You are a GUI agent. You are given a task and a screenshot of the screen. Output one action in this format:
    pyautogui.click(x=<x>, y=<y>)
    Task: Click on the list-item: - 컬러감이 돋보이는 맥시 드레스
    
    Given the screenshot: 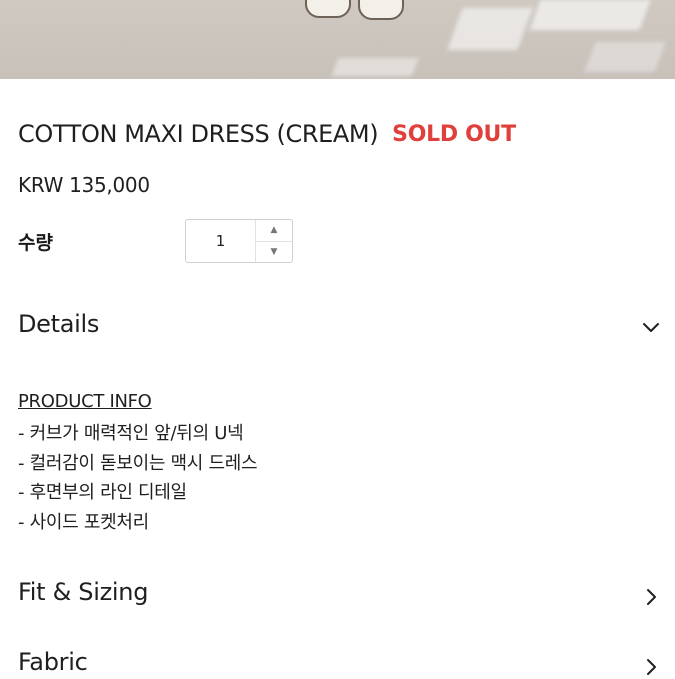 What is the action you would take?
    pyautogui.click(x=138, y=463)
    